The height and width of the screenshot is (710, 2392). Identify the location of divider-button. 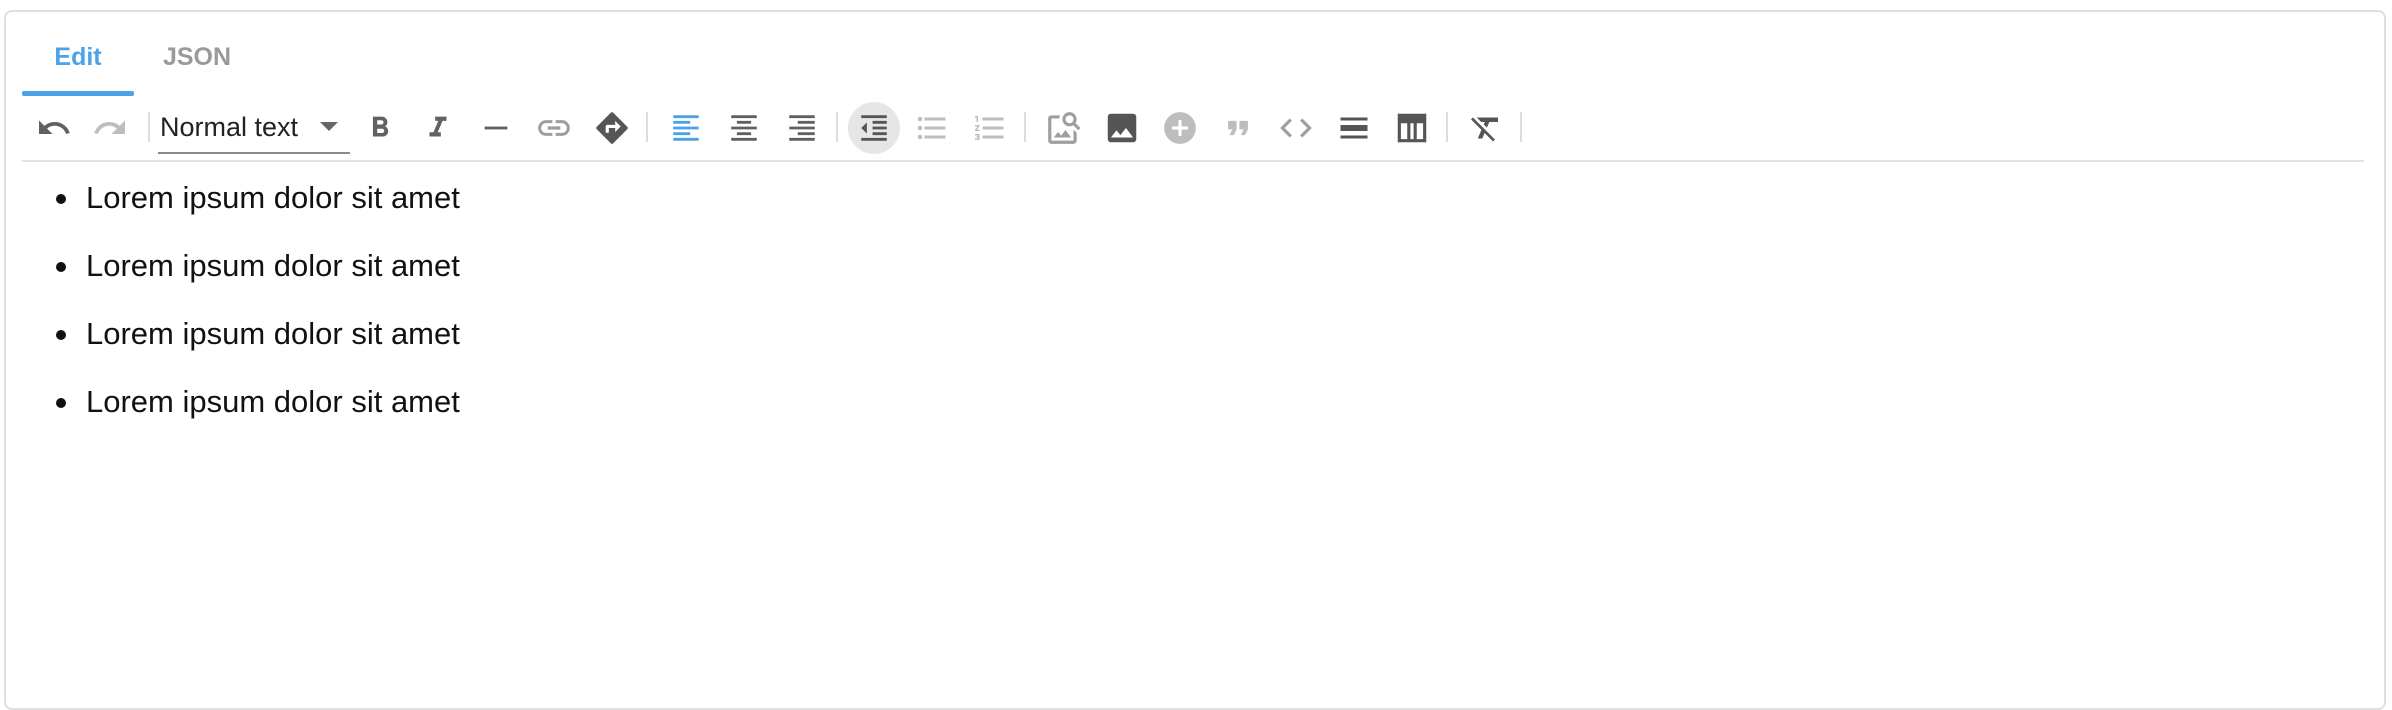
(1354, 128).